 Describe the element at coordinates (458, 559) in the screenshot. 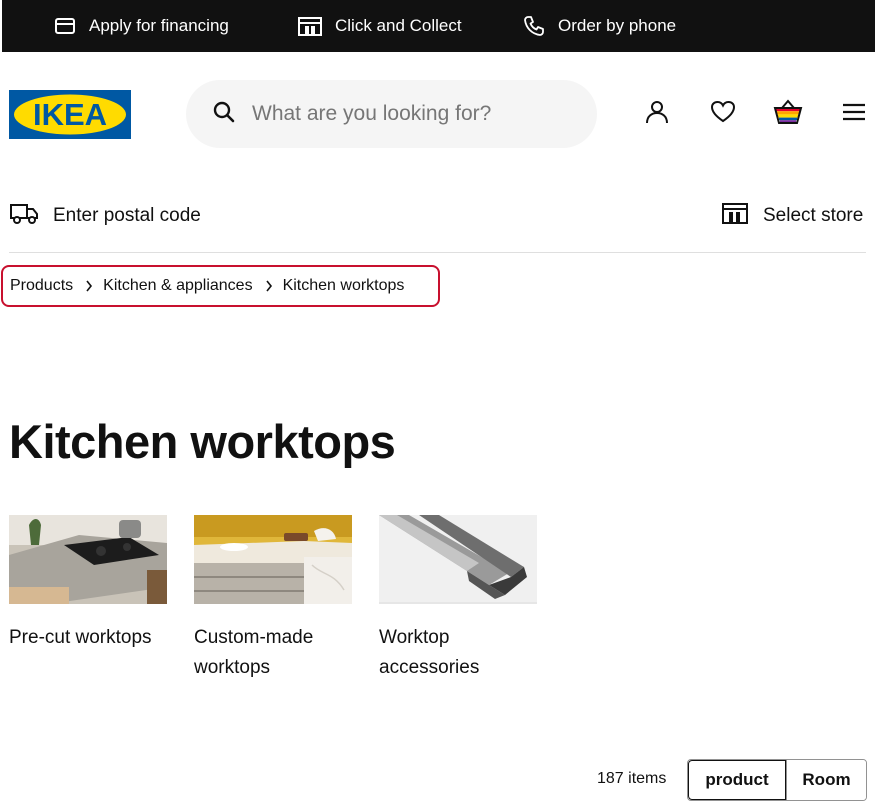

I see `worktop-accessories-image` at that location.